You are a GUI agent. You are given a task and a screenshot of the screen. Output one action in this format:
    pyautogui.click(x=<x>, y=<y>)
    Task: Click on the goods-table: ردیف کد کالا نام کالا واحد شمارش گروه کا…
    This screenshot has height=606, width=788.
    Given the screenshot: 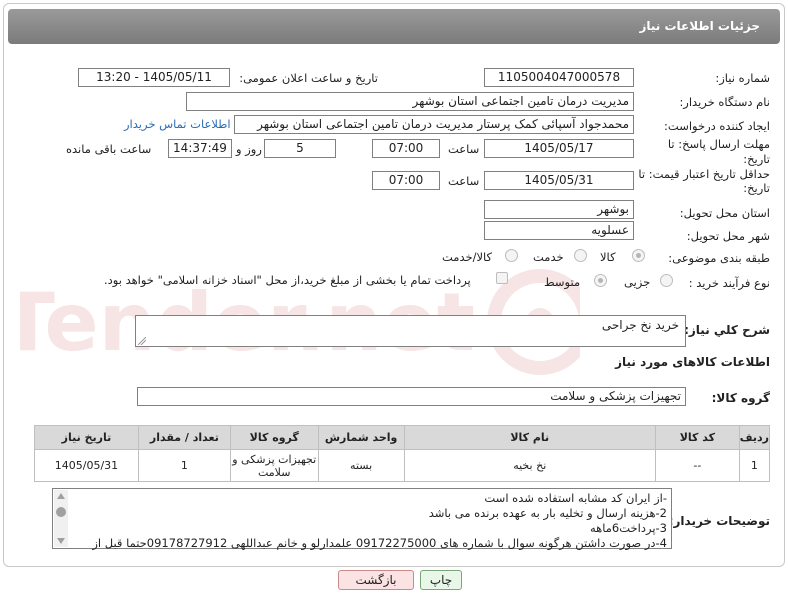 What is the action you would take?
    pyautogui.click(x=402, y=453)
    